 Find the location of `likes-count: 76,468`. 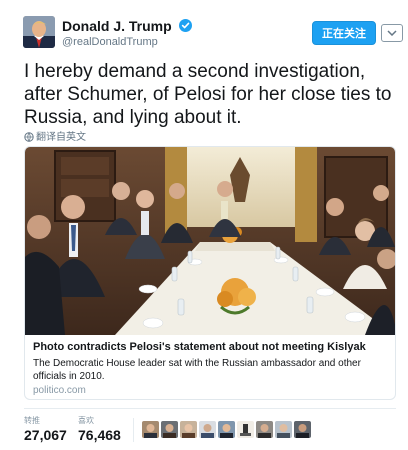

likes-count: 76,468 is located at coordinates (99, 435).